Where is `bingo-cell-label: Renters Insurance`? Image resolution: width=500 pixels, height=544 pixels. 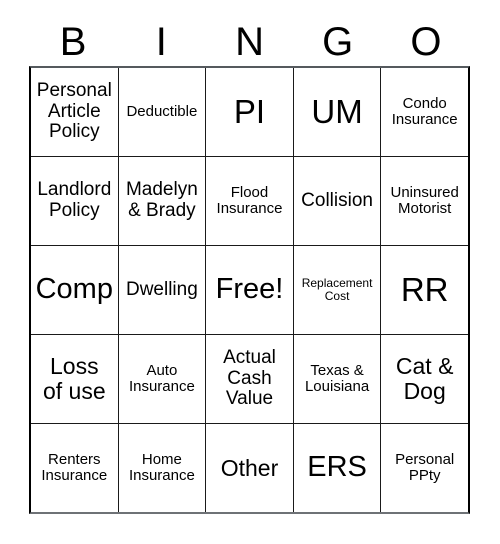
bingo-cell-label: Renters Insurance is located at coordinates (74, 467).